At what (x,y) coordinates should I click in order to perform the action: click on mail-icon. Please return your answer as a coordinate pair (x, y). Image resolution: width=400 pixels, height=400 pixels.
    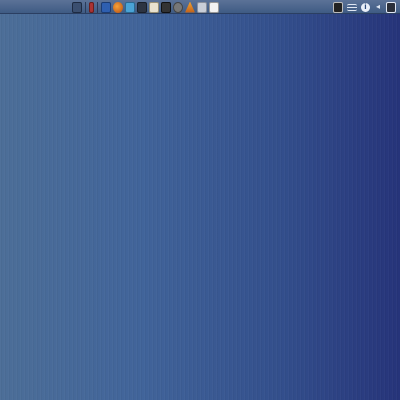
    Looking at the image, I should click on (214, 7).